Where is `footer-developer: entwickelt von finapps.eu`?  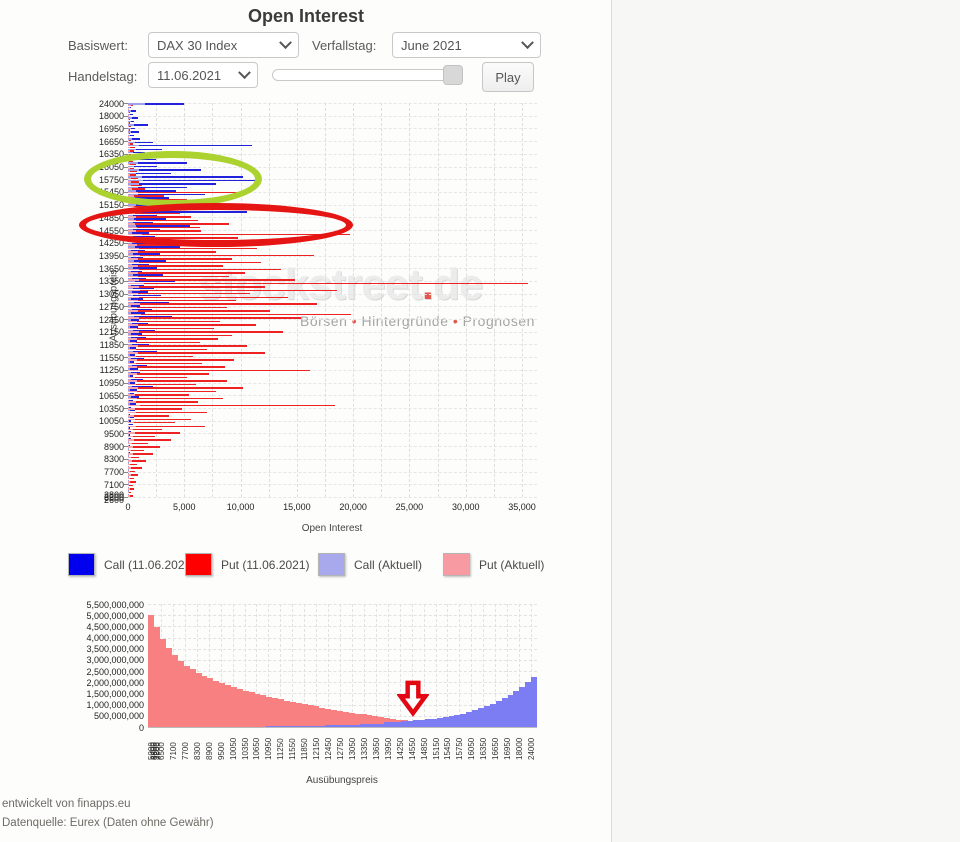
footer-developer: entwickelt von finapps.eu is located at coordinates (66, 804).